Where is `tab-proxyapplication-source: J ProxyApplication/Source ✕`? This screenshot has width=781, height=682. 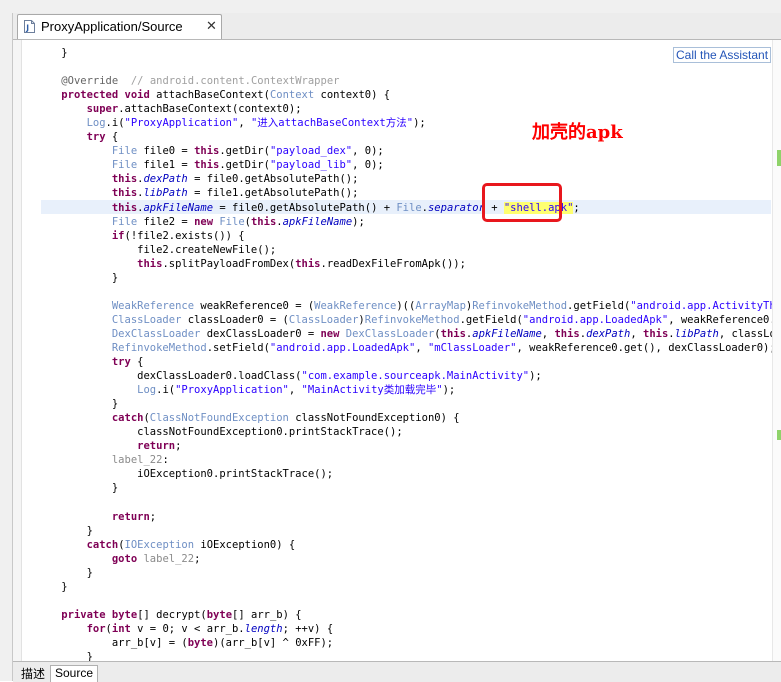 tab-proxyapplication-source: J ProxyApplication/Source ✕ is located at coordinates (119, 26).